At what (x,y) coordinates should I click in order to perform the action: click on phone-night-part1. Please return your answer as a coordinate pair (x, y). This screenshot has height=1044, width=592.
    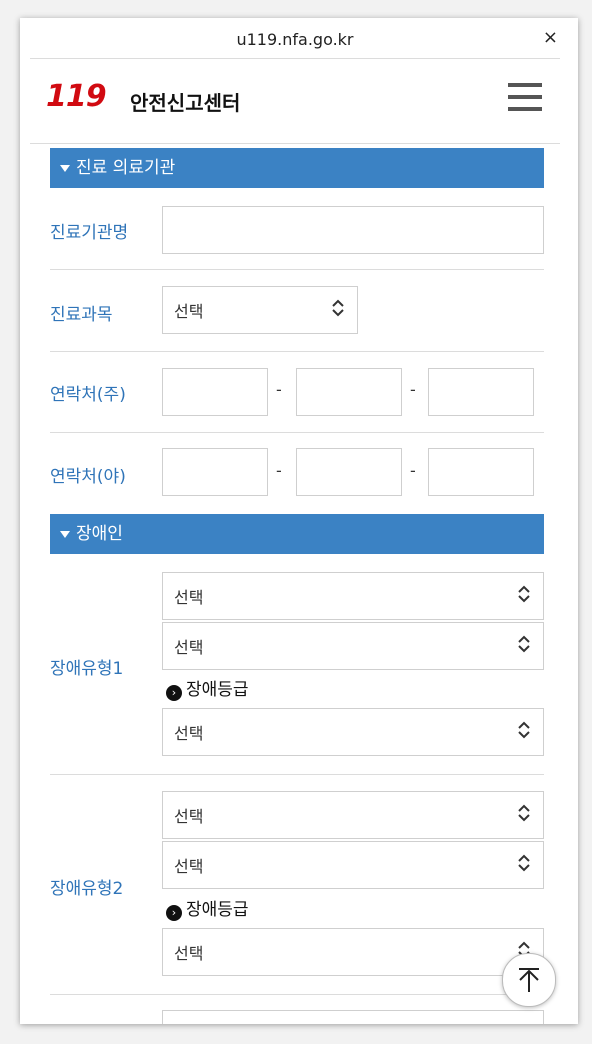
    Looking at the image, I should click on (215, 472).